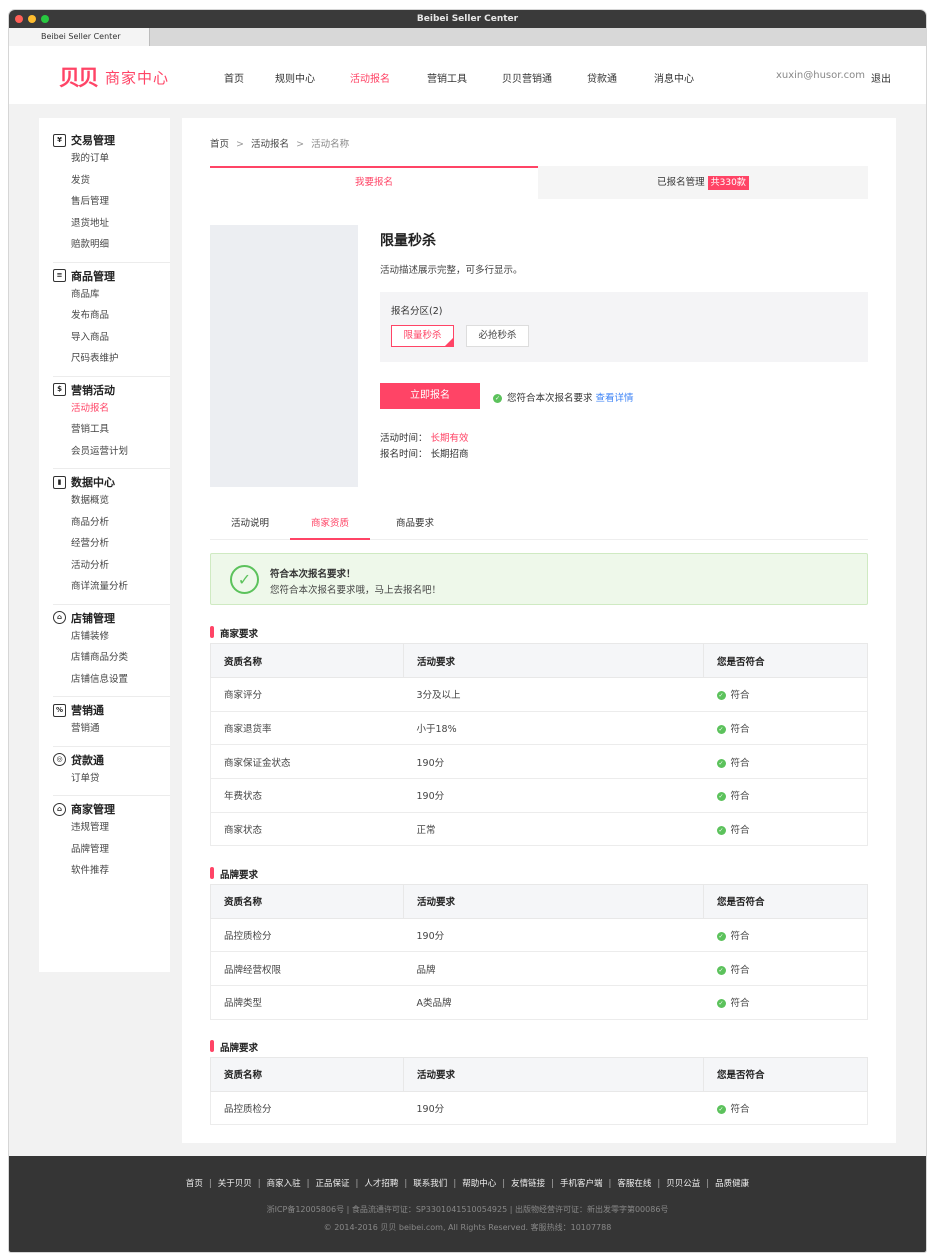 Image resolution: width=936 pixels, height=1260 pixels. I want to click on user-email: xuxin@husor.com, so click(820, 75).